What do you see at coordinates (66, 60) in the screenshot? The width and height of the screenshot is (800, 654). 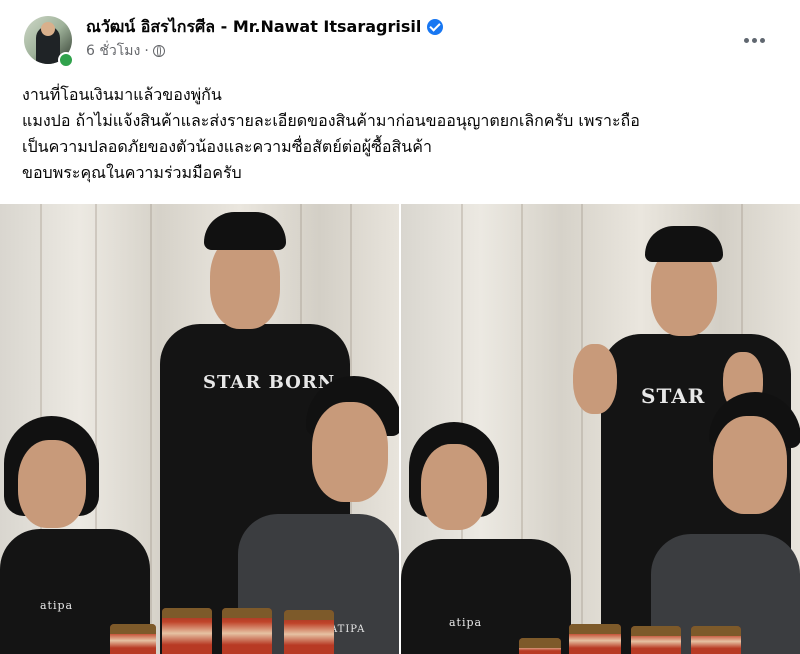 I see `online-status-icon` at bounding box center [66, 60].